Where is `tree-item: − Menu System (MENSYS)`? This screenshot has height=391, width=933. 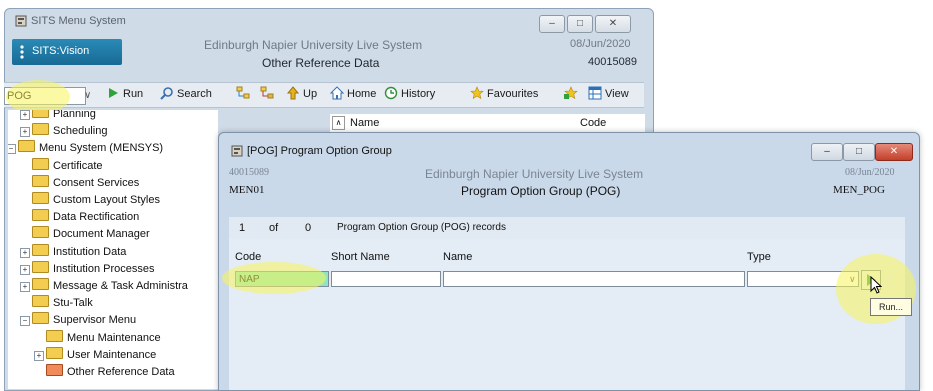 tree-item: − Menu System (MENSYS) is located at coordinates (86, 148).